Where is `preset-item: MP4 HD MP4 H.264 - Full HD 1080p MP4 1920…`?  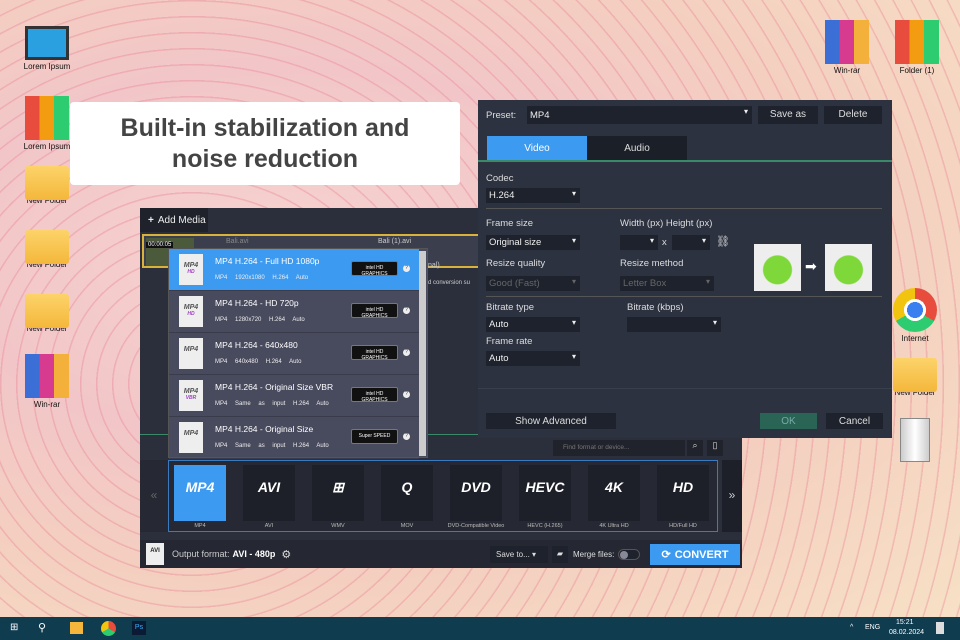
preset-item: MP4 HD MP4 H.264 - Full HD 1080p MP4 1920… is located at coordinates (294, 270).